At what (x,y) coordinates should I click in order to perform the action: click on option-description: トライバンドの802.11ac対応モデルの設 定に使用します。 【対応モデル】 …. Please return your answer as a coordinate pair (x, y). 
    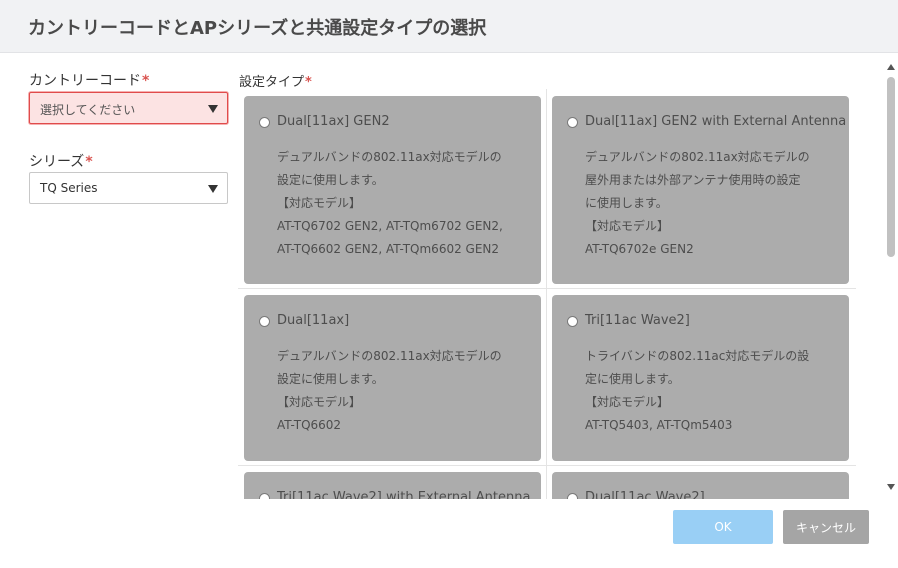
    Looking at the image, I should click on (710, 391).